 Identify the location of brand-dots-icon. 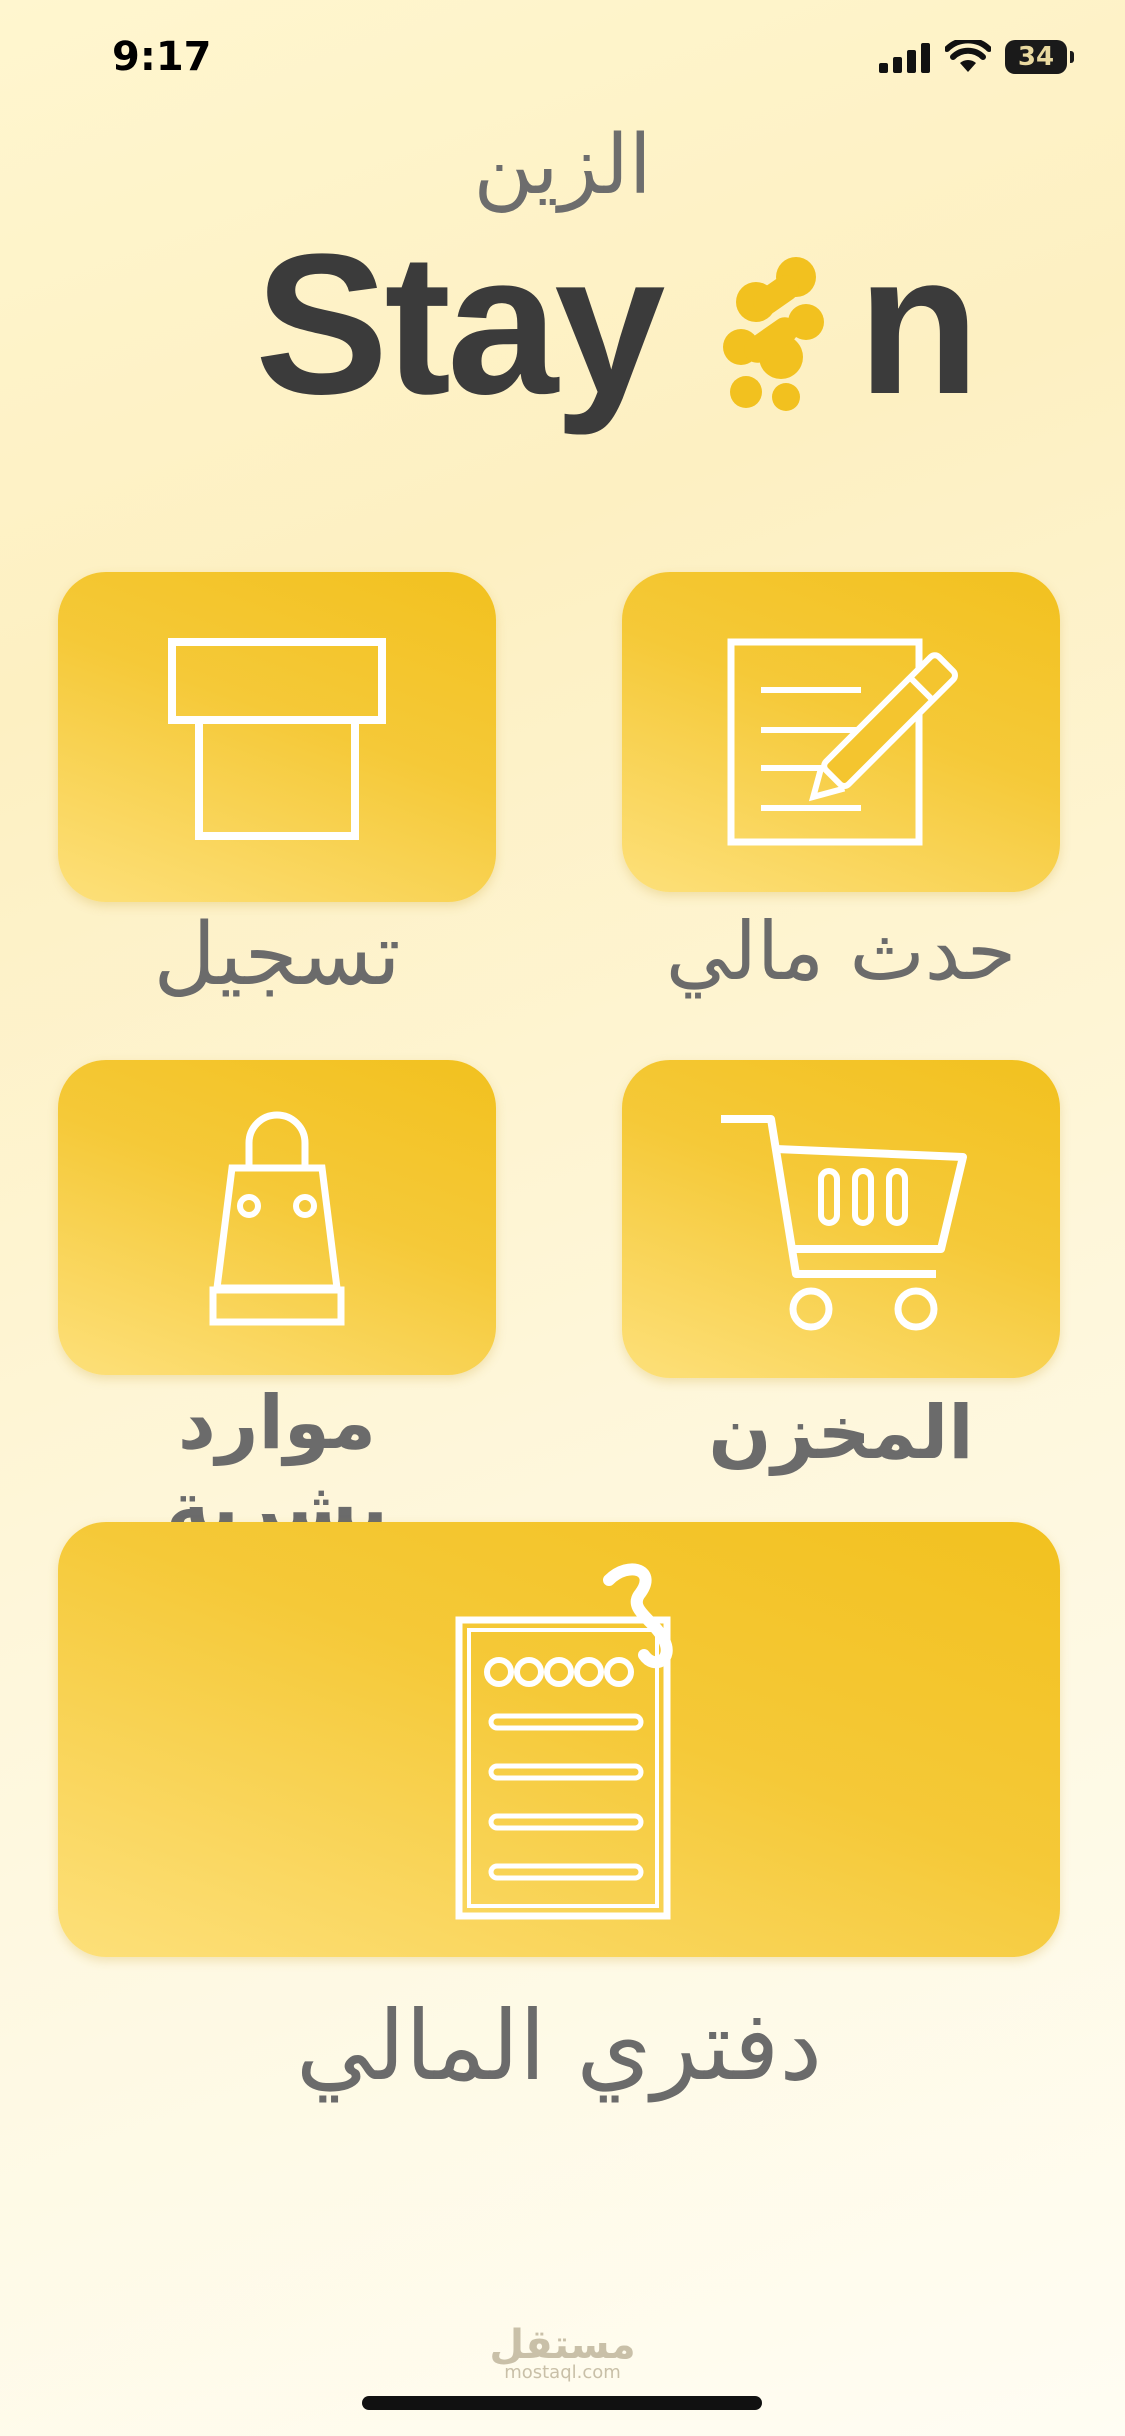
(774, 334).